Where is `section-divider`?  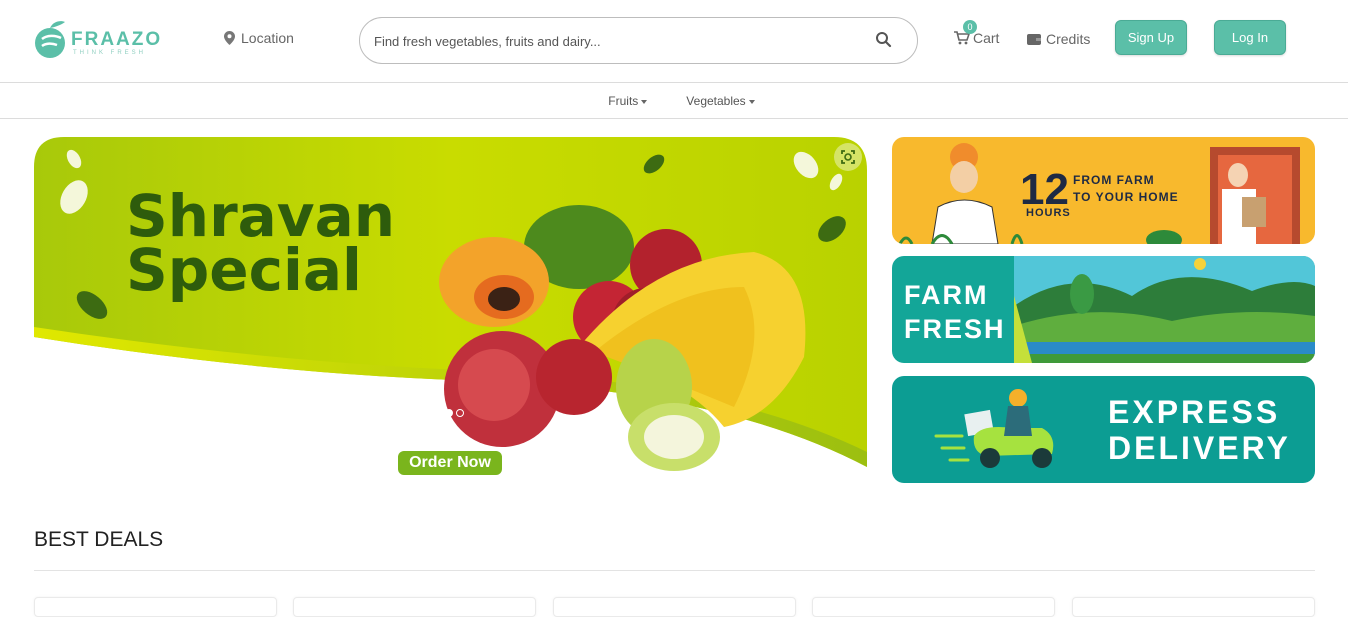 section-divider is located at coordinates (674, 570).